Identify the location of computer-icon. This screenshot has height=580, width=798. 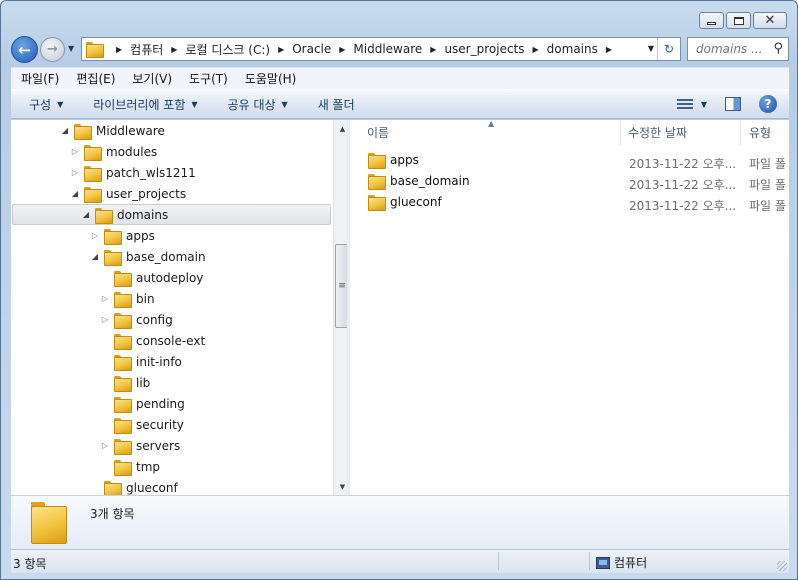
(603, 562).